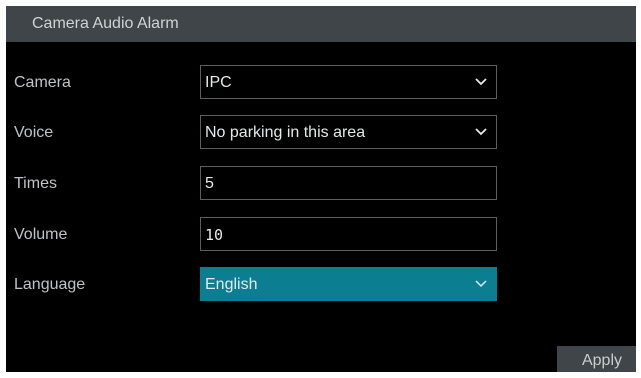 This screenshot has height=378, width=641. Describe the element at coordinates (35, 183) in the screenshot. I see `times-label: Times` at that location.